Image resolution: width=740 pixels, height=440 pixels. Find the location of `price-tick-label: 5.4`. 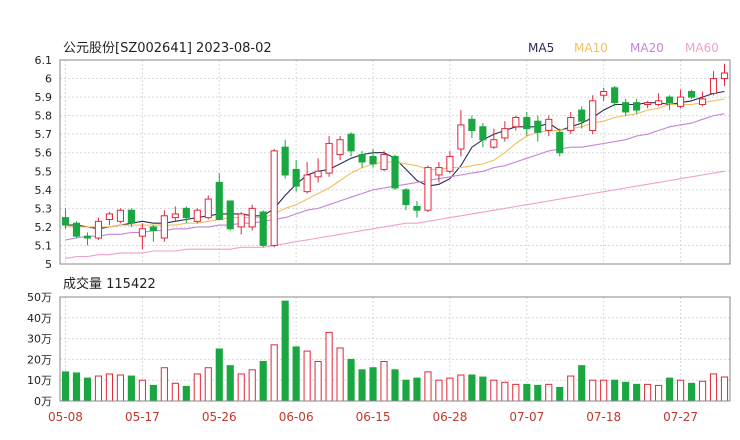

price-tick-label: 5.4 is located at coordinates (44, 190).